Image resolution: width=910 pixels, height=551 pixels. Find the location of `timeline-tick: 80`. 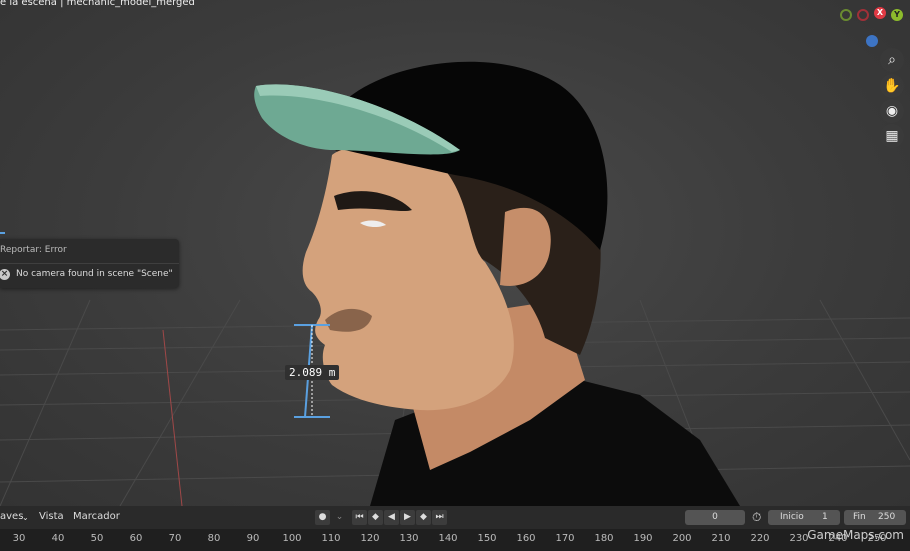

timeline-tick: 80 is located at coordinates (214, 538).